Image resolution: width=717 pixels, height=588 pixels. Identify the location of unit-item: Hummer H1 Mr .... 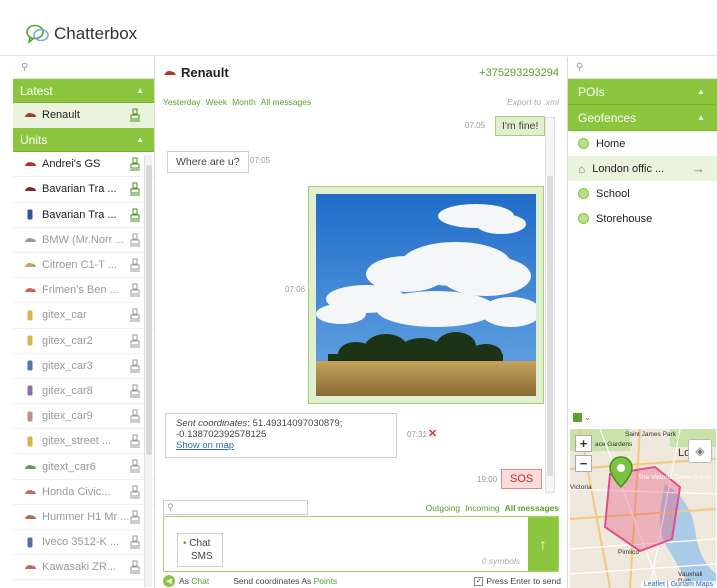
(83, 517).